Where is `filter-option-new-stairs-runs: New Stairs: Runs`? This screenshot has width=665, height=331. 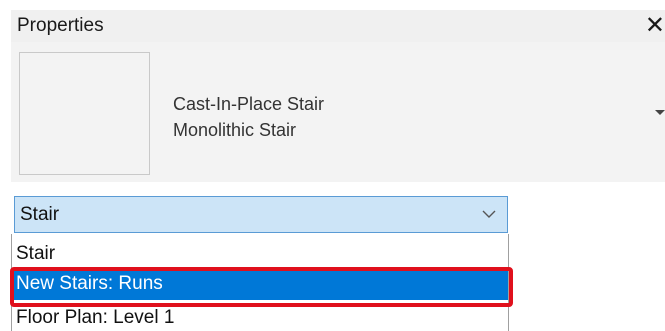
filter-option-new-stairs-runs: New Stairs: Runs is located at coordinates (260, 285).